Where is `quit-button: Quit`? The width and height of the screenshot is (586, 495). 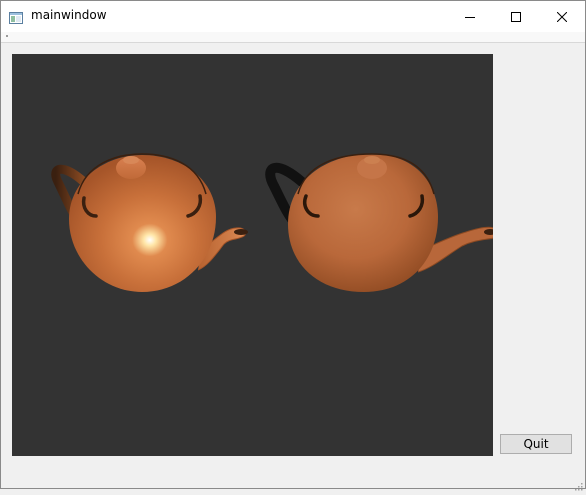
quit-button: Quit is located at coordinates (536, 444).